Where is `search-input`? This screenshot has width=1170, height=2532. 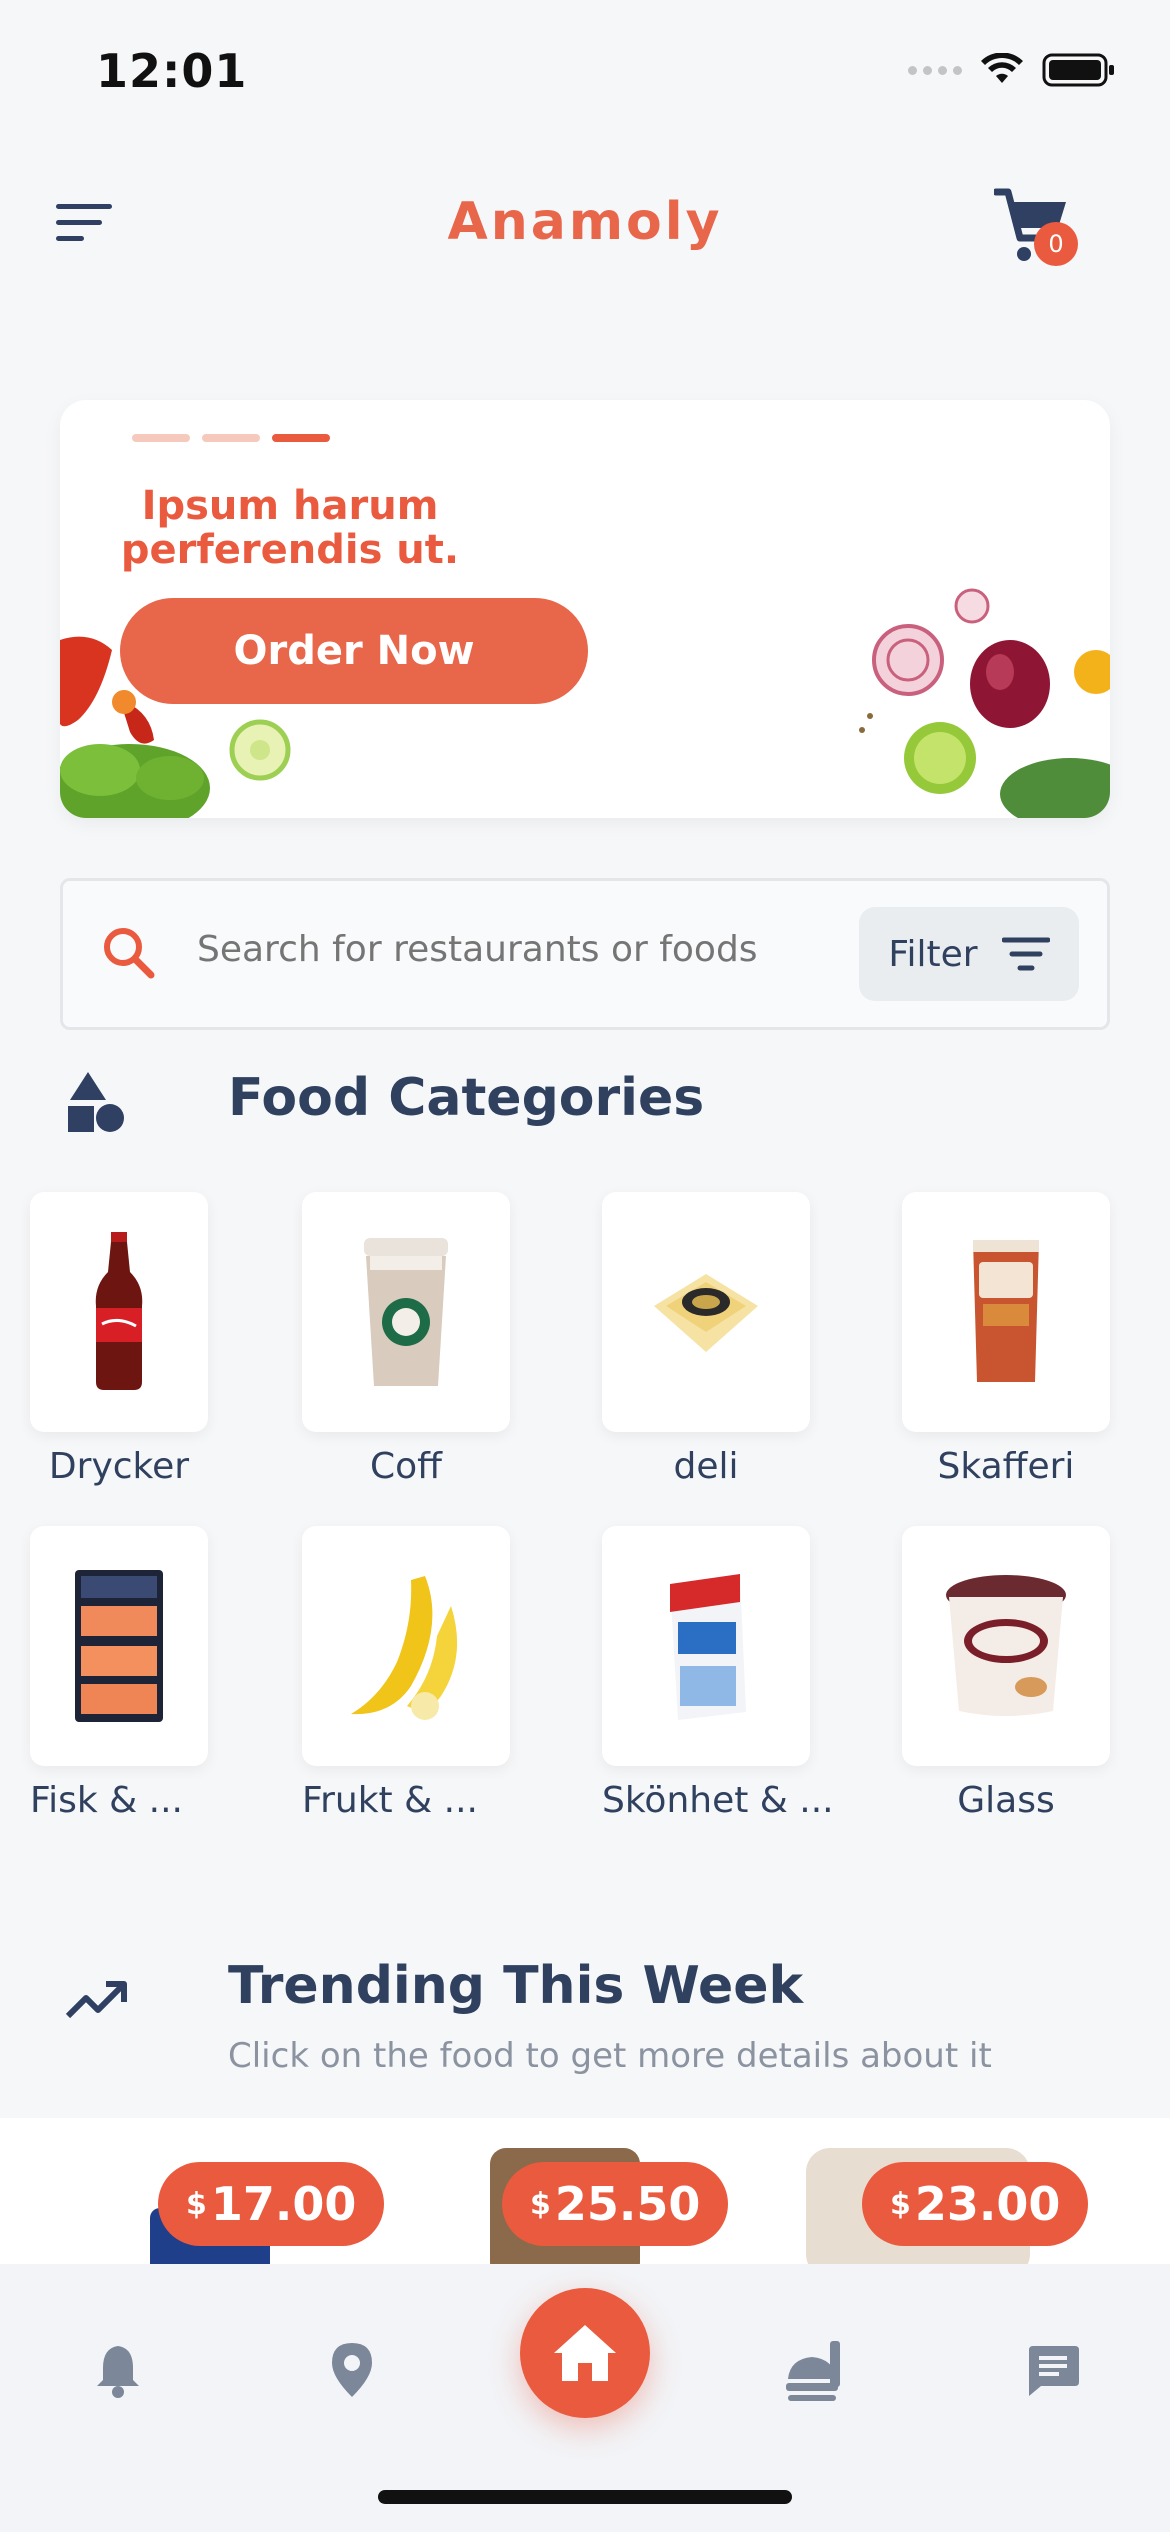
search-input is located at coordinates (477, 949).